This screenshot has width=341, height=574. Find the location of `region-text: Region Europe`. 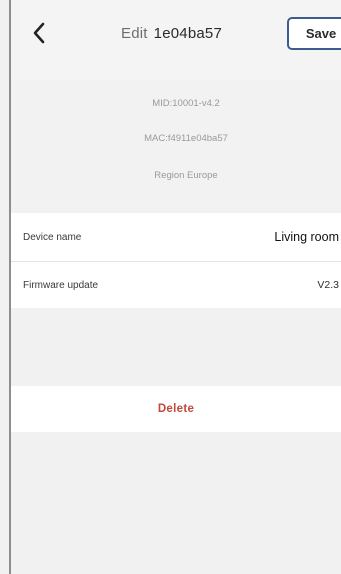

region-text: Region Europe is located at coordinates (186, 175).